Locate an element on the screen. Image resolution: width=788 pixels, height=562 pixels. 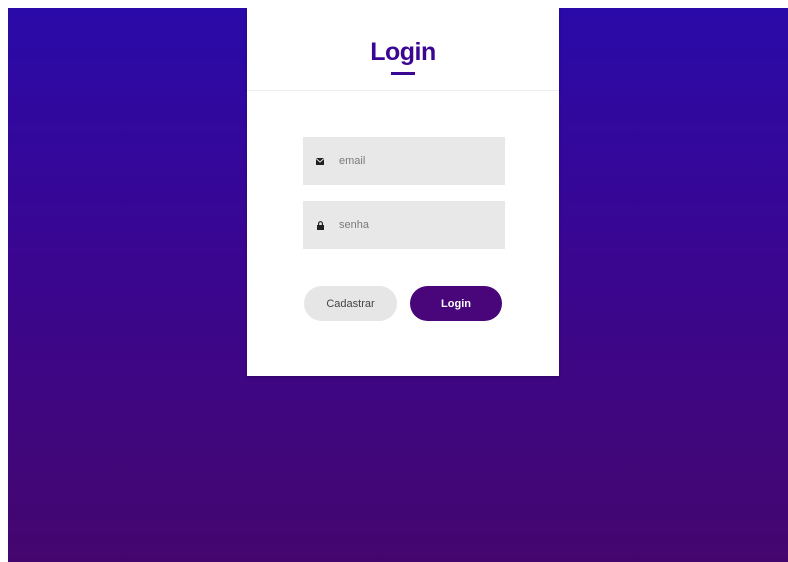
card-header: Login is located at coordinates (403, 49).